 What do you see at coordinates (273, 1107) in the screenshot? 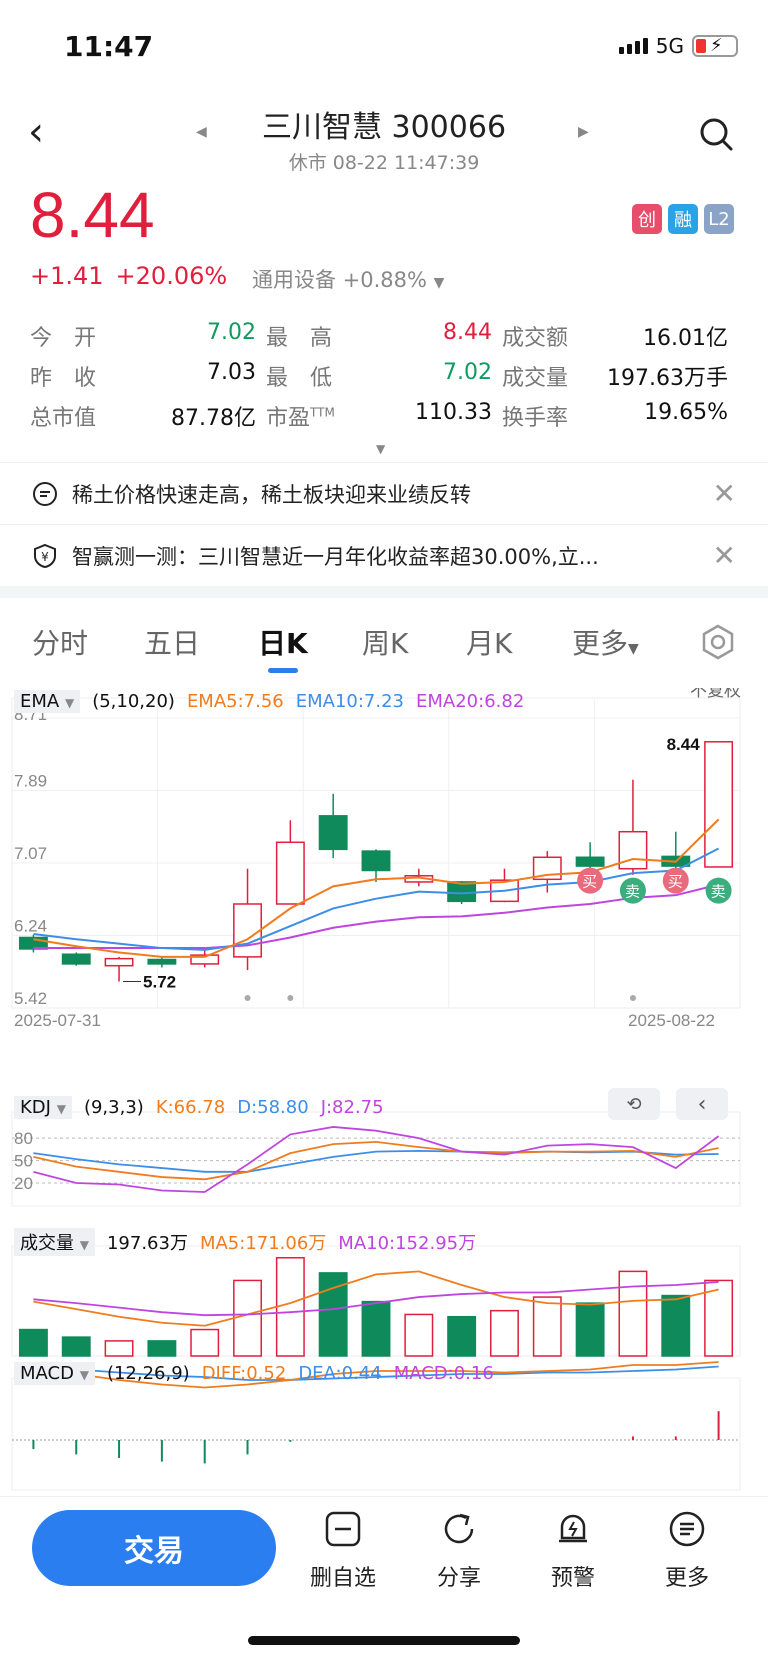
I see `kdj-d-value: D:58.80` at bounding box center [273, 1107].